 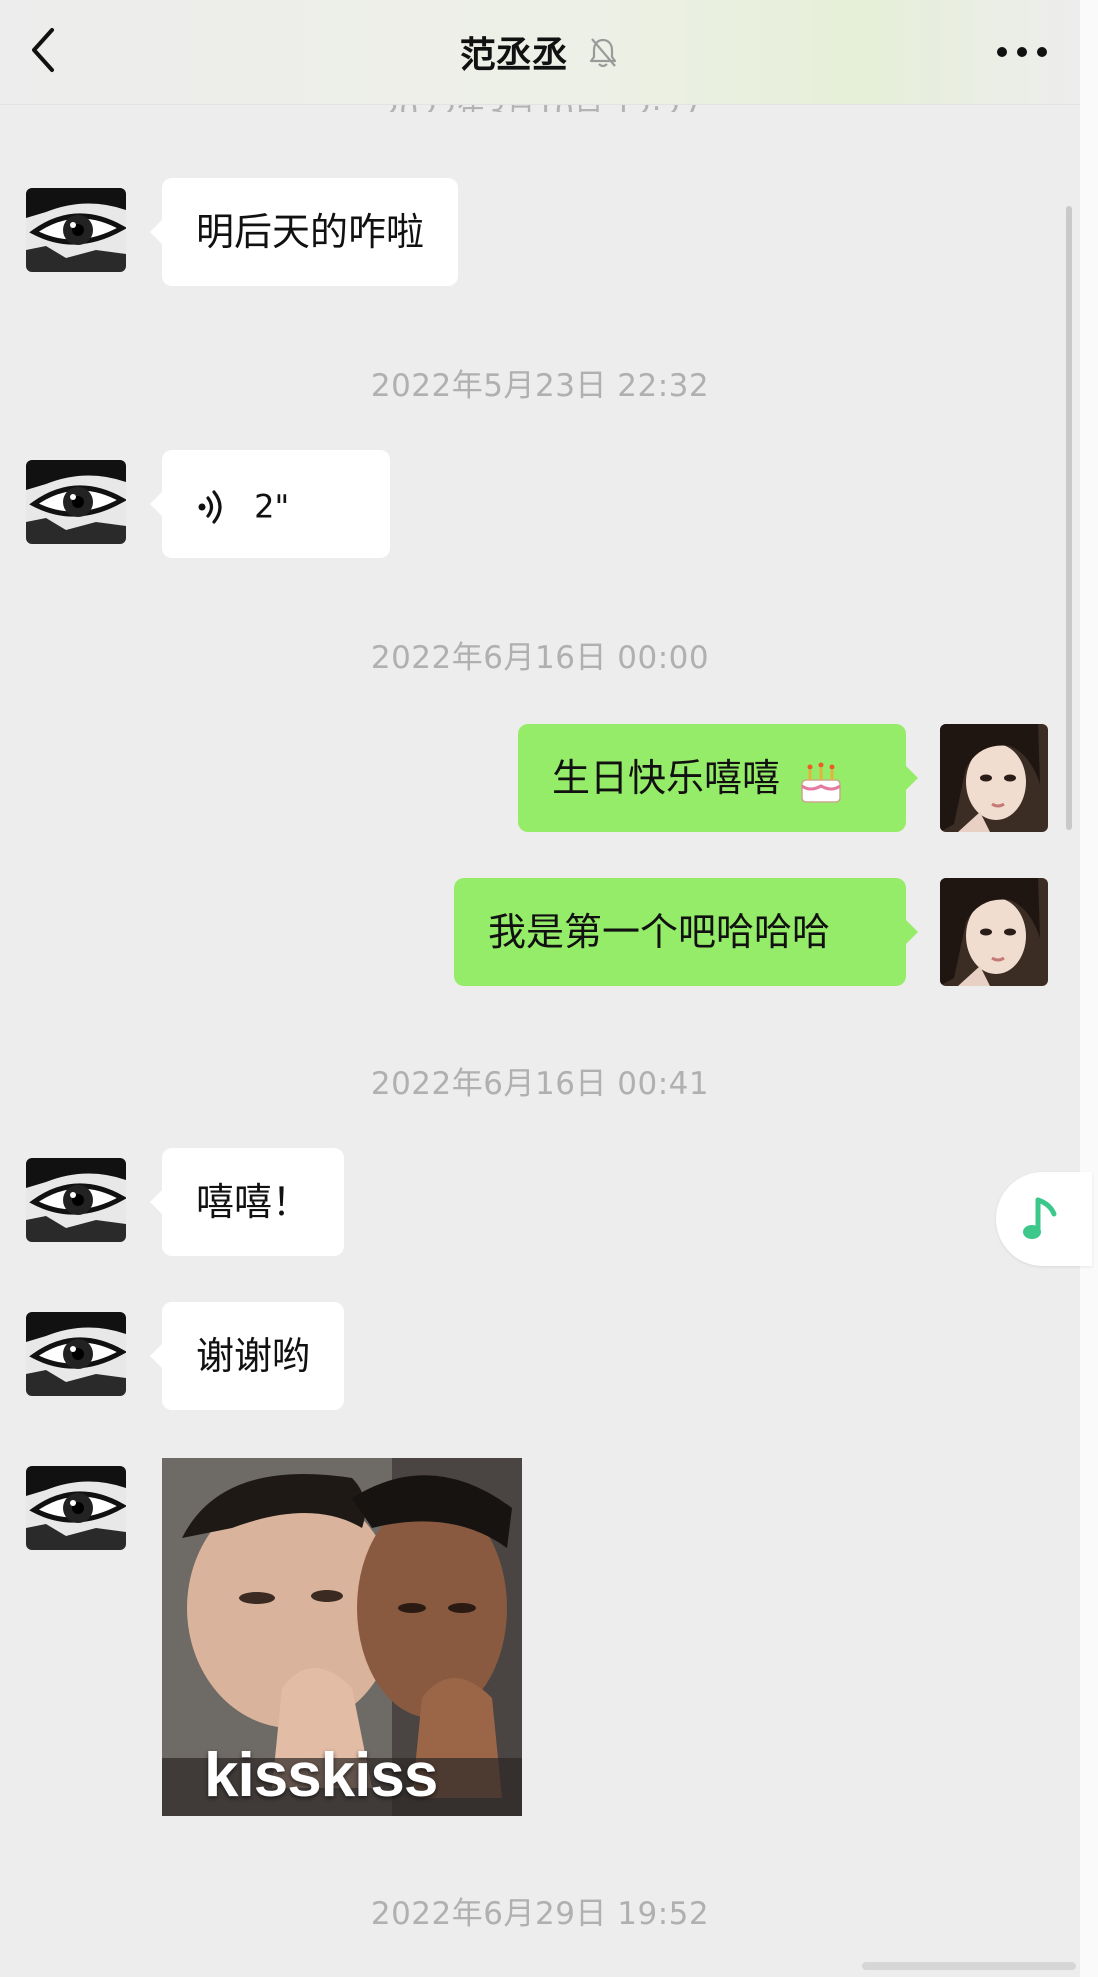 I want to click on timestamp: 2022年6月29日 19:52, so click(x=540, y=1914).